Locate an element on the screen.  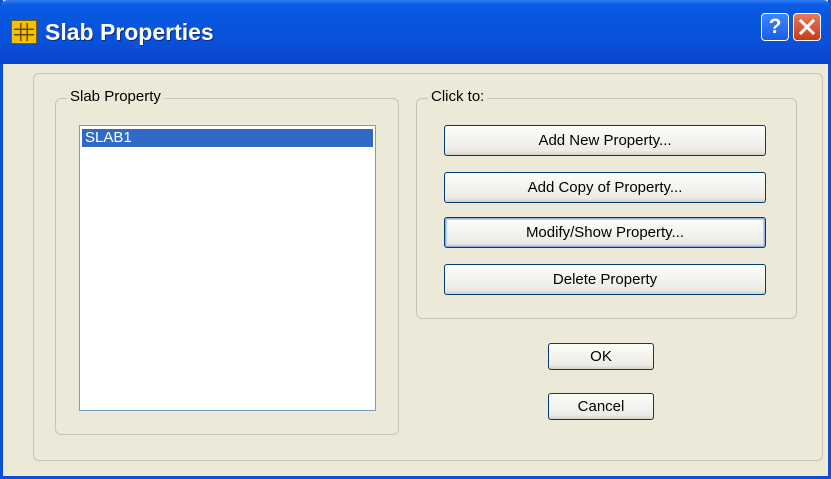
close-button is located at coordinates (807, 27).